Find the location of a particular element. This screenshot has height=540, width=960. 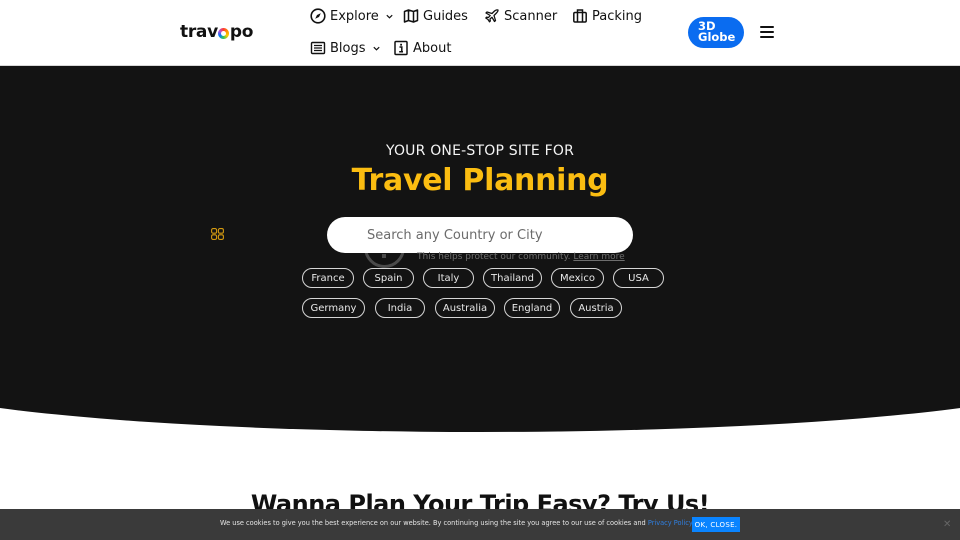

logo: trav po is located at coordinates (216, 32).